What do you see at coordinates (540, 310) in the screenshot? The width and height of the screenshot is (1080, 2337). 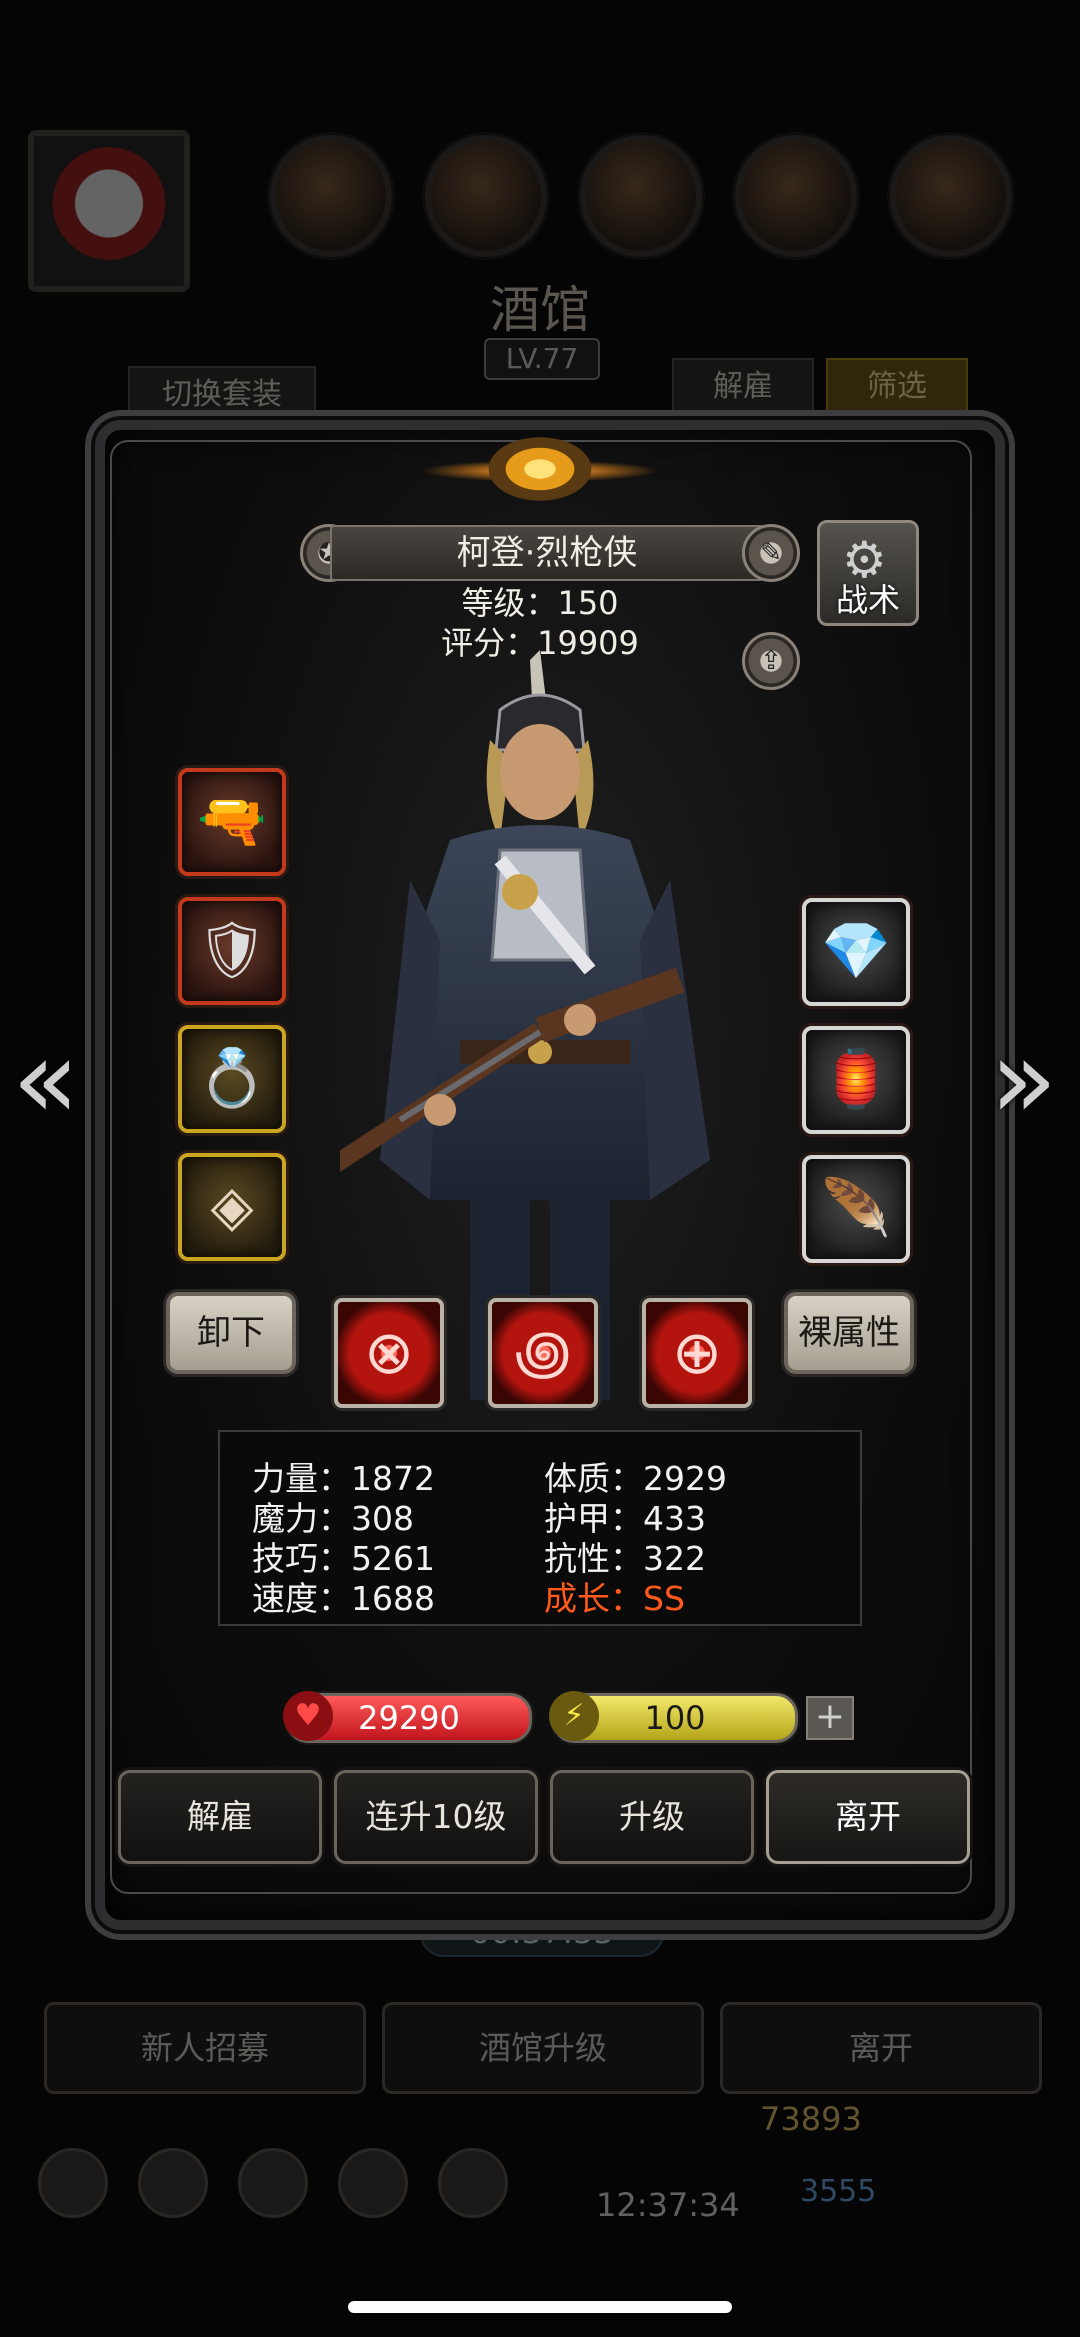 I see `tavern-title: 酒馆` at bounding box center [540, 310].